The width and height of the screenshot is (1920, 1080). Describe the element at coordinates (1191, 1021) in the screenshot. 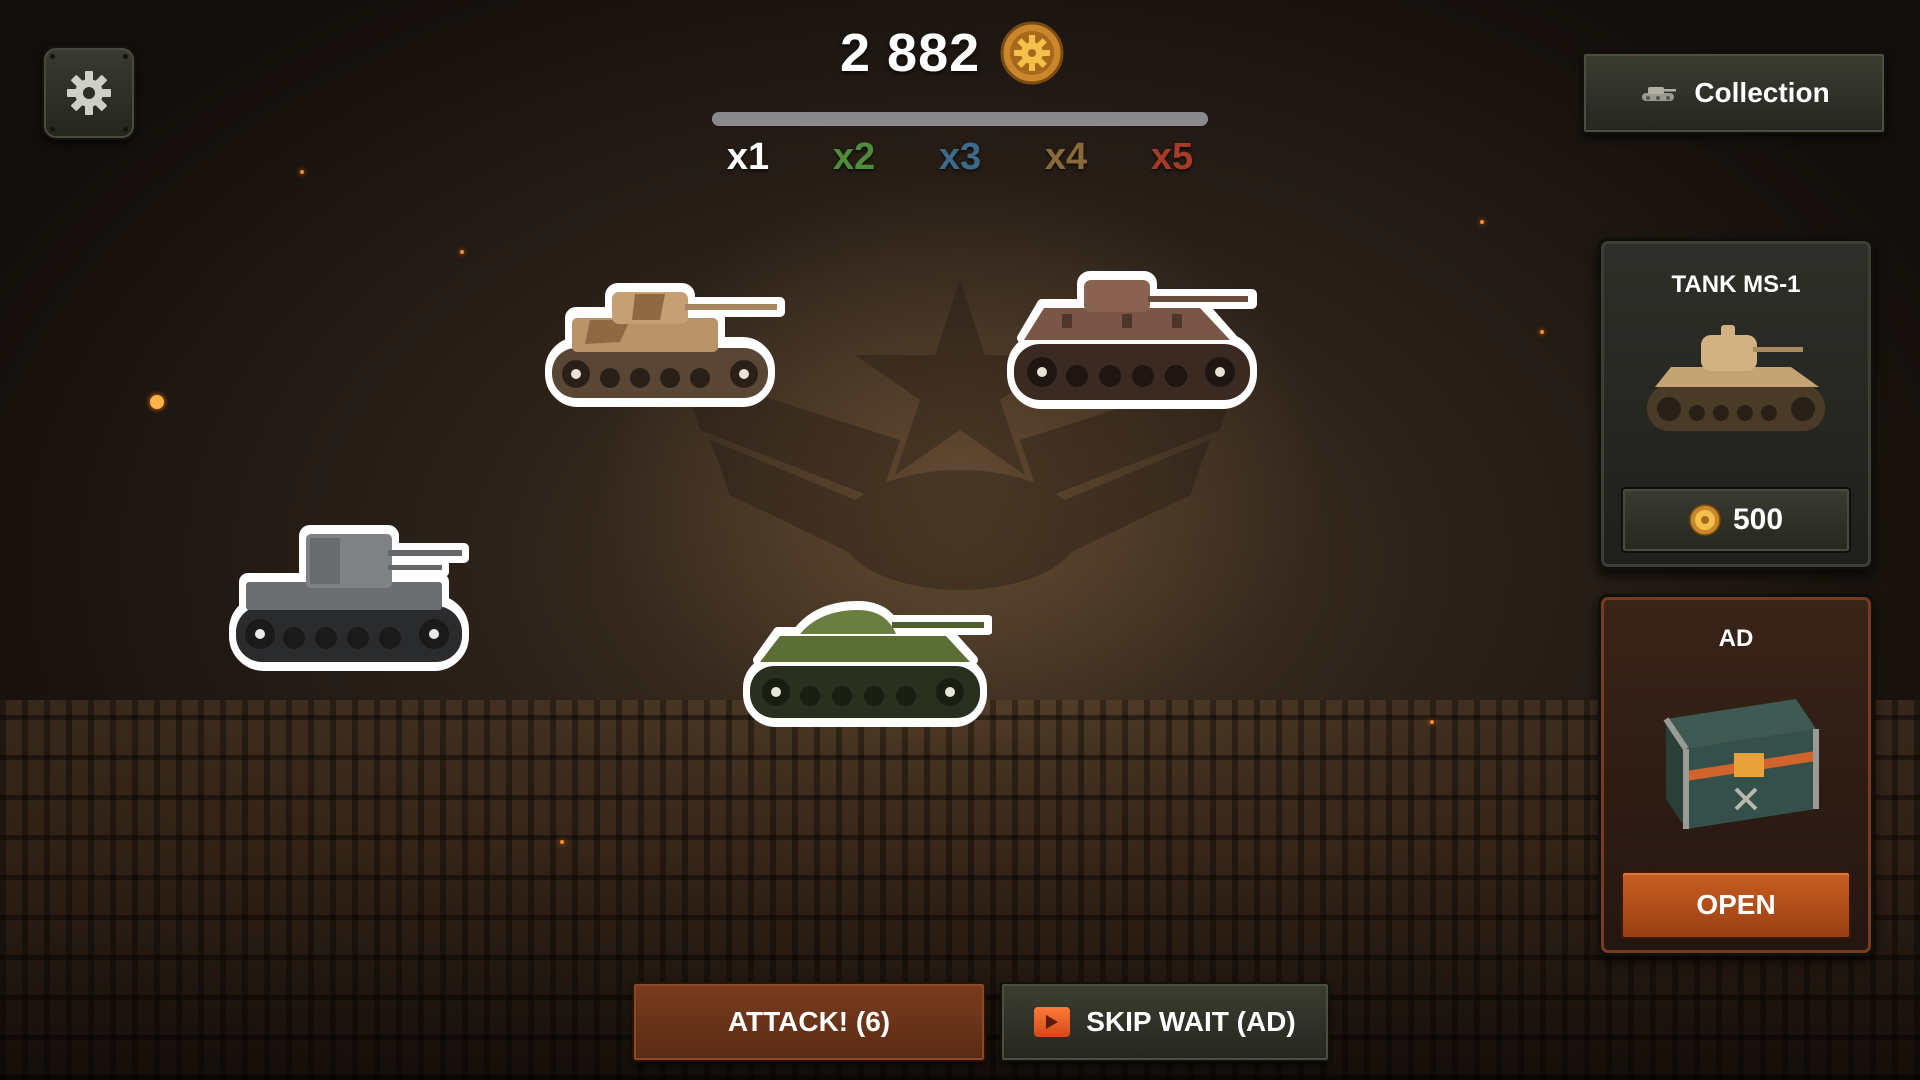

I see `skip-wait-label: SKIP WAIT (AD)` at that location.